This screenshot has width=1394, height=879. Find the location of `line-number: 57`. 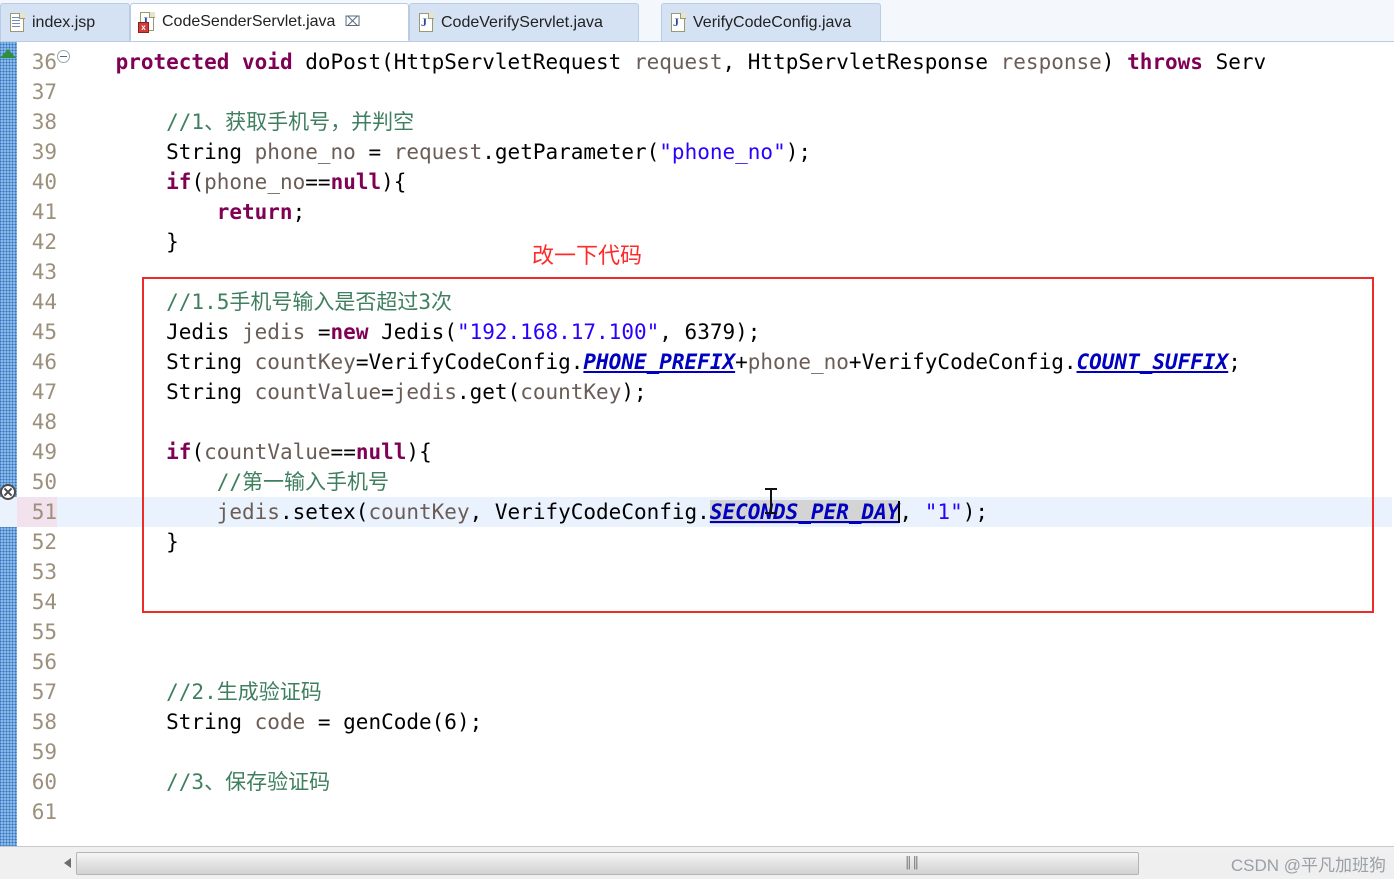

line-number: 57 is located at coordinates (44, 692).